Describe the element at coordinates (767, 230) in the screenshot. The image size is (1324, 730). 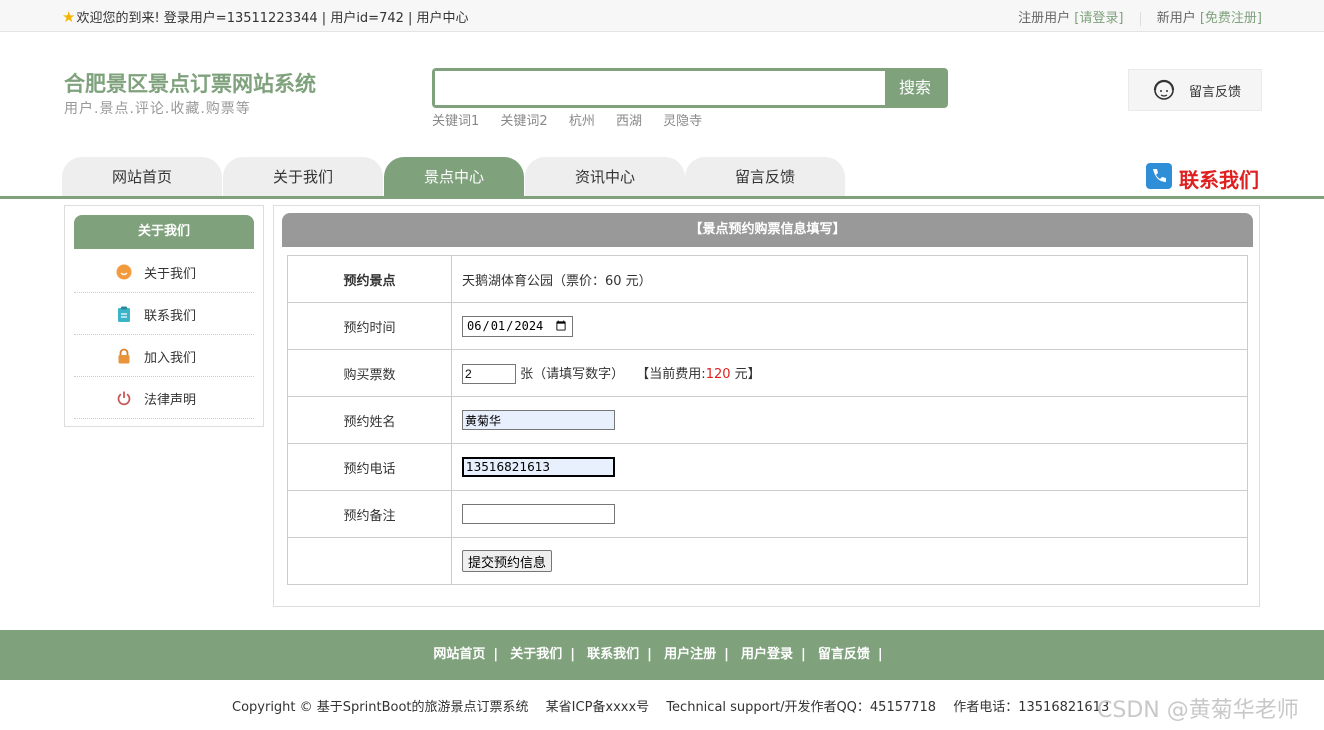
I see `panel-heading: 【景点预约购票信息填写】` at that location.